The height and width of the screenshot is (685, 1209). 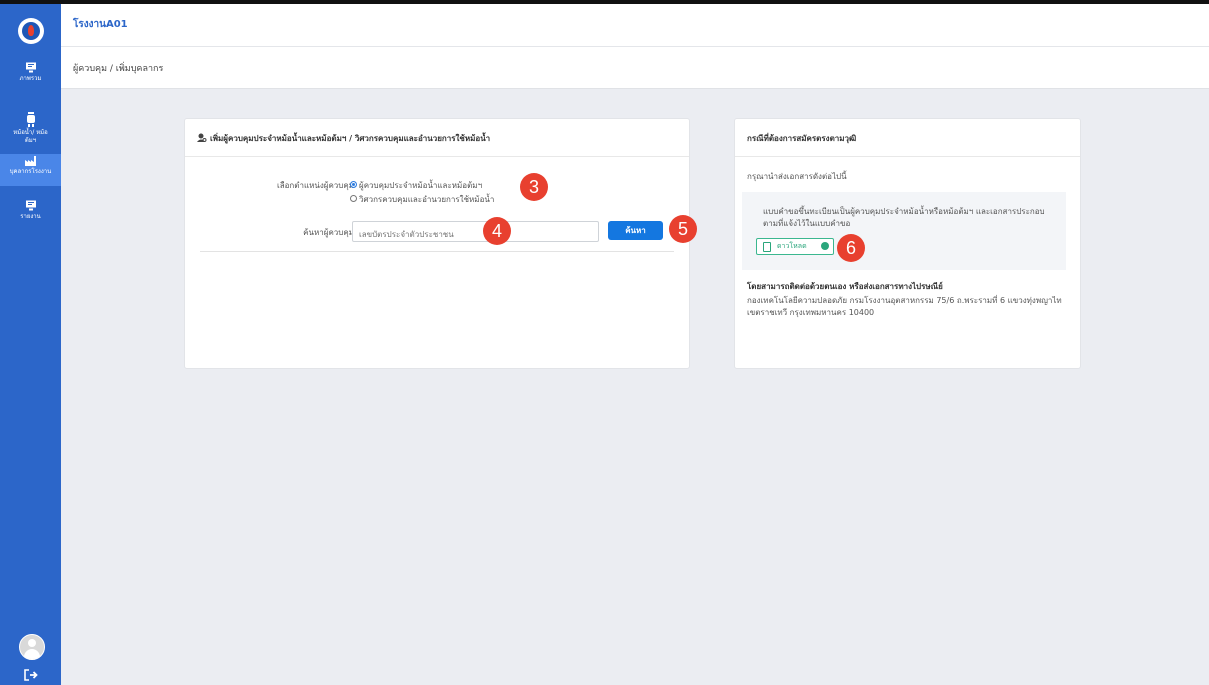 I want to click on card-title: กรณีที่ต้องการสมัครตรงตามวุฒิ, so click(x=802, y=138).